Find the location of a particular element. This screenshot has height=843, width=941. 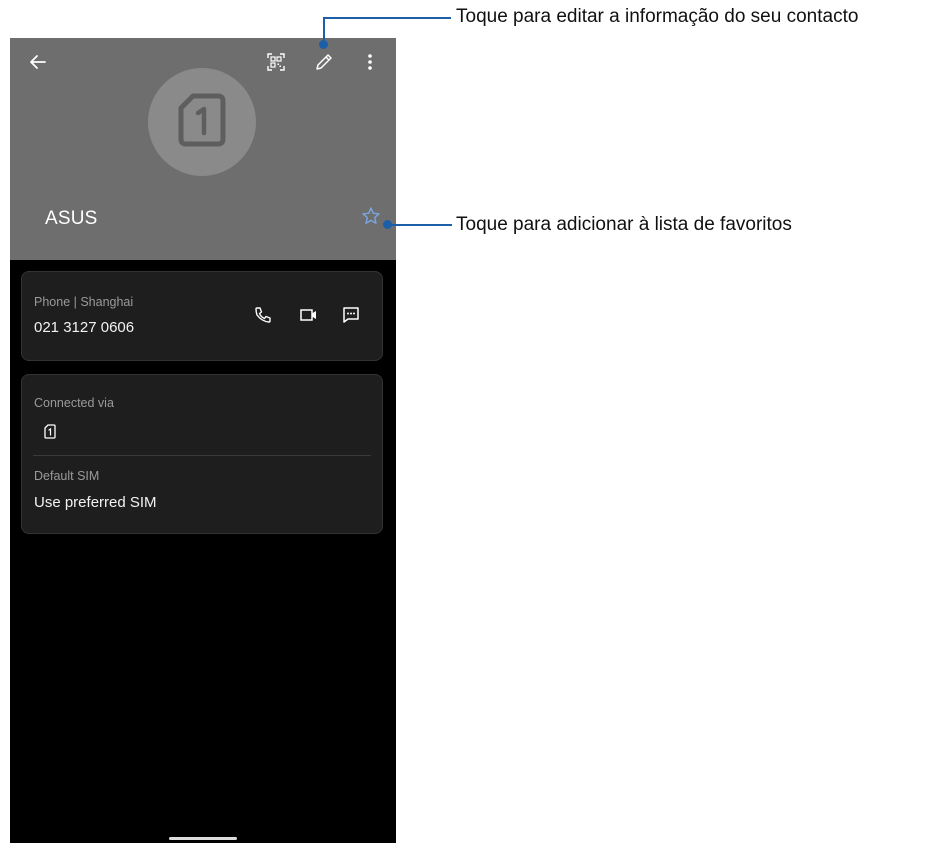

phone-icon is located at coordinates (263, 317).